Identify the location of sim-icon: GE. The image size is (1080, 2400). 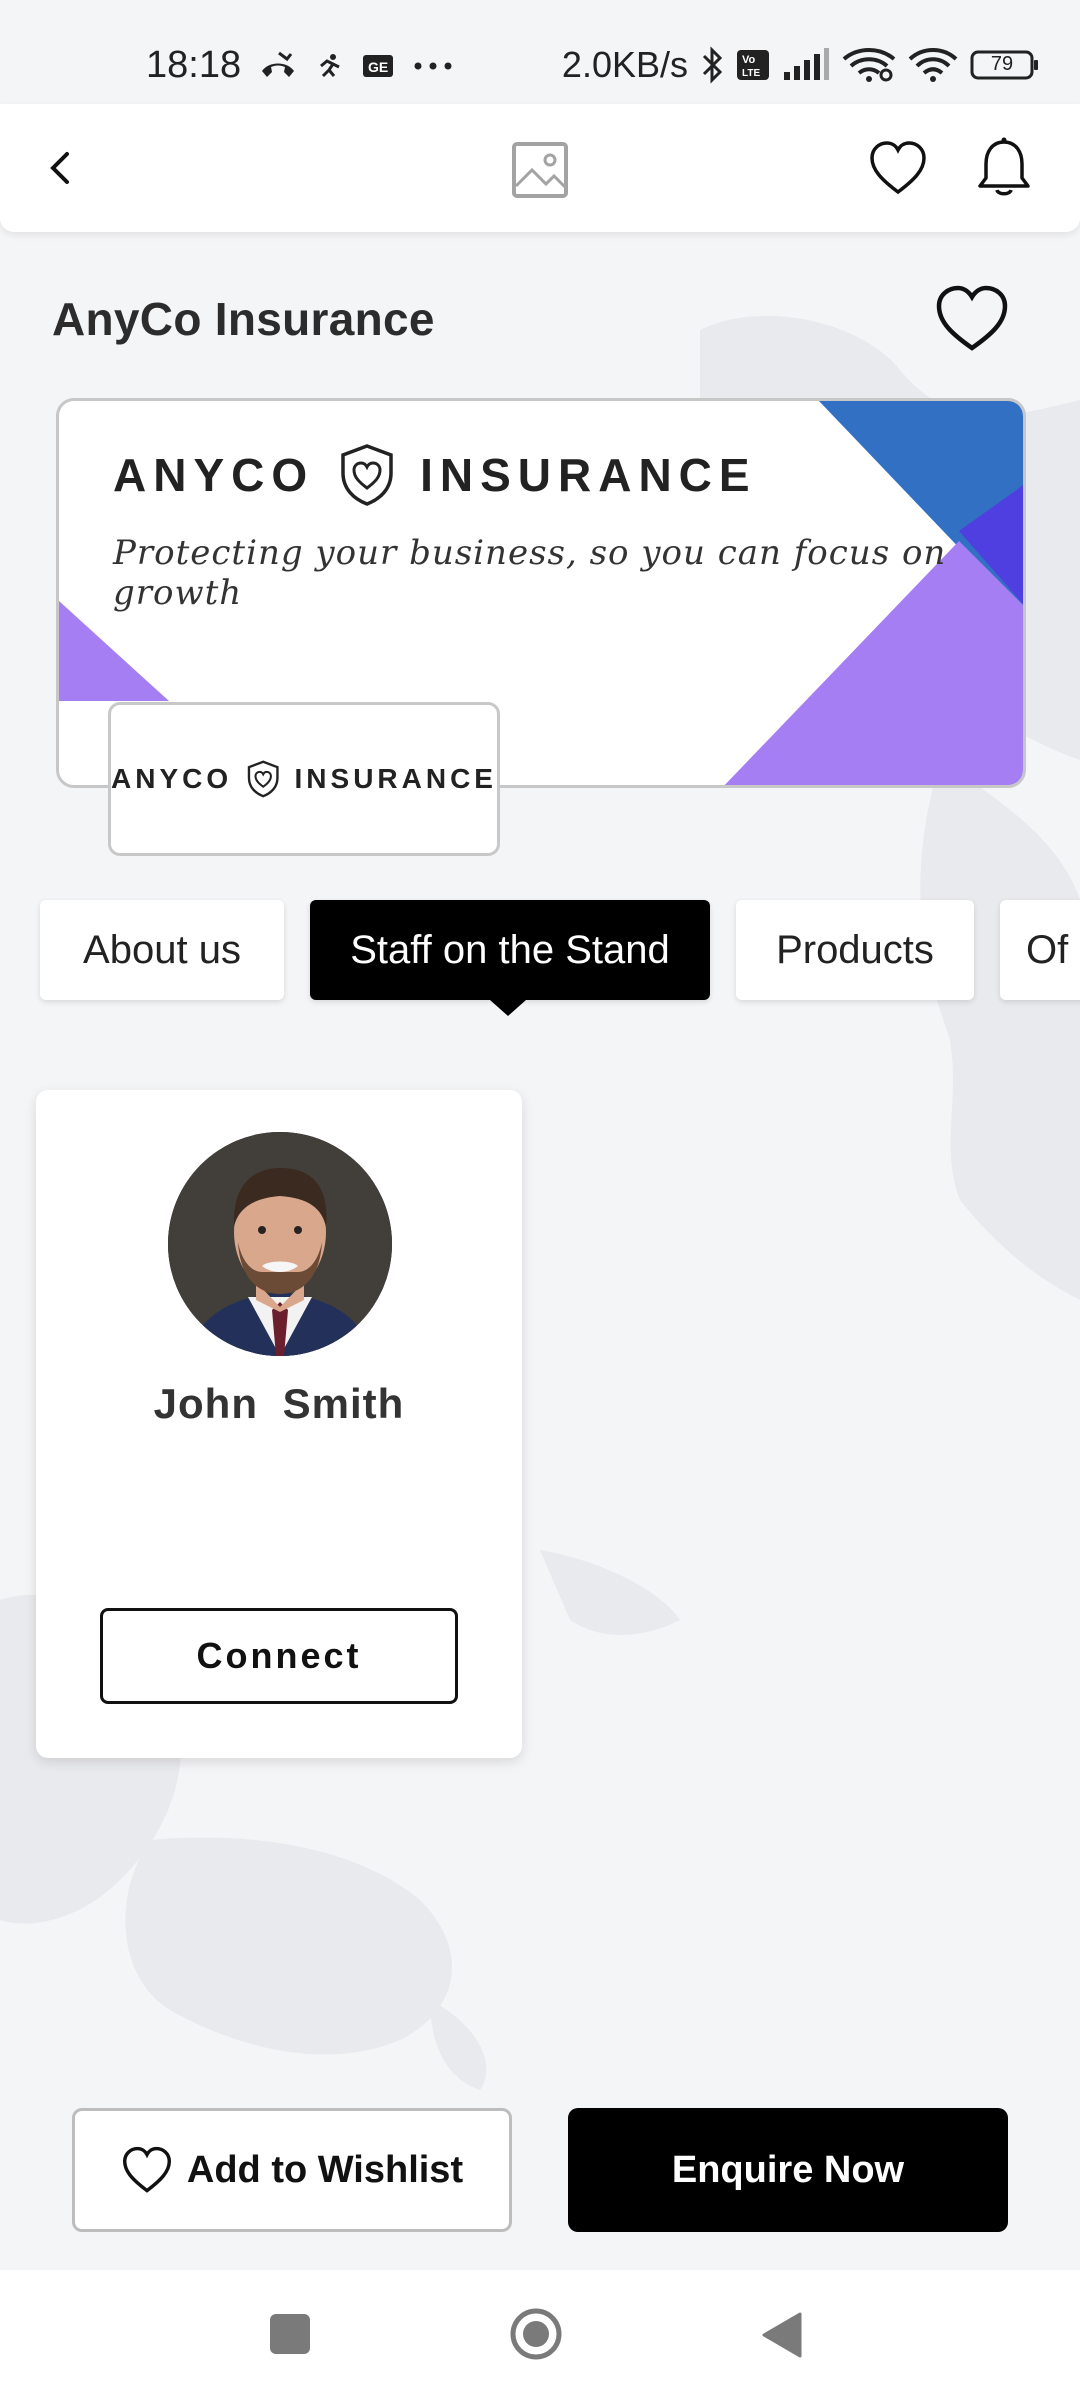
(378, 66).